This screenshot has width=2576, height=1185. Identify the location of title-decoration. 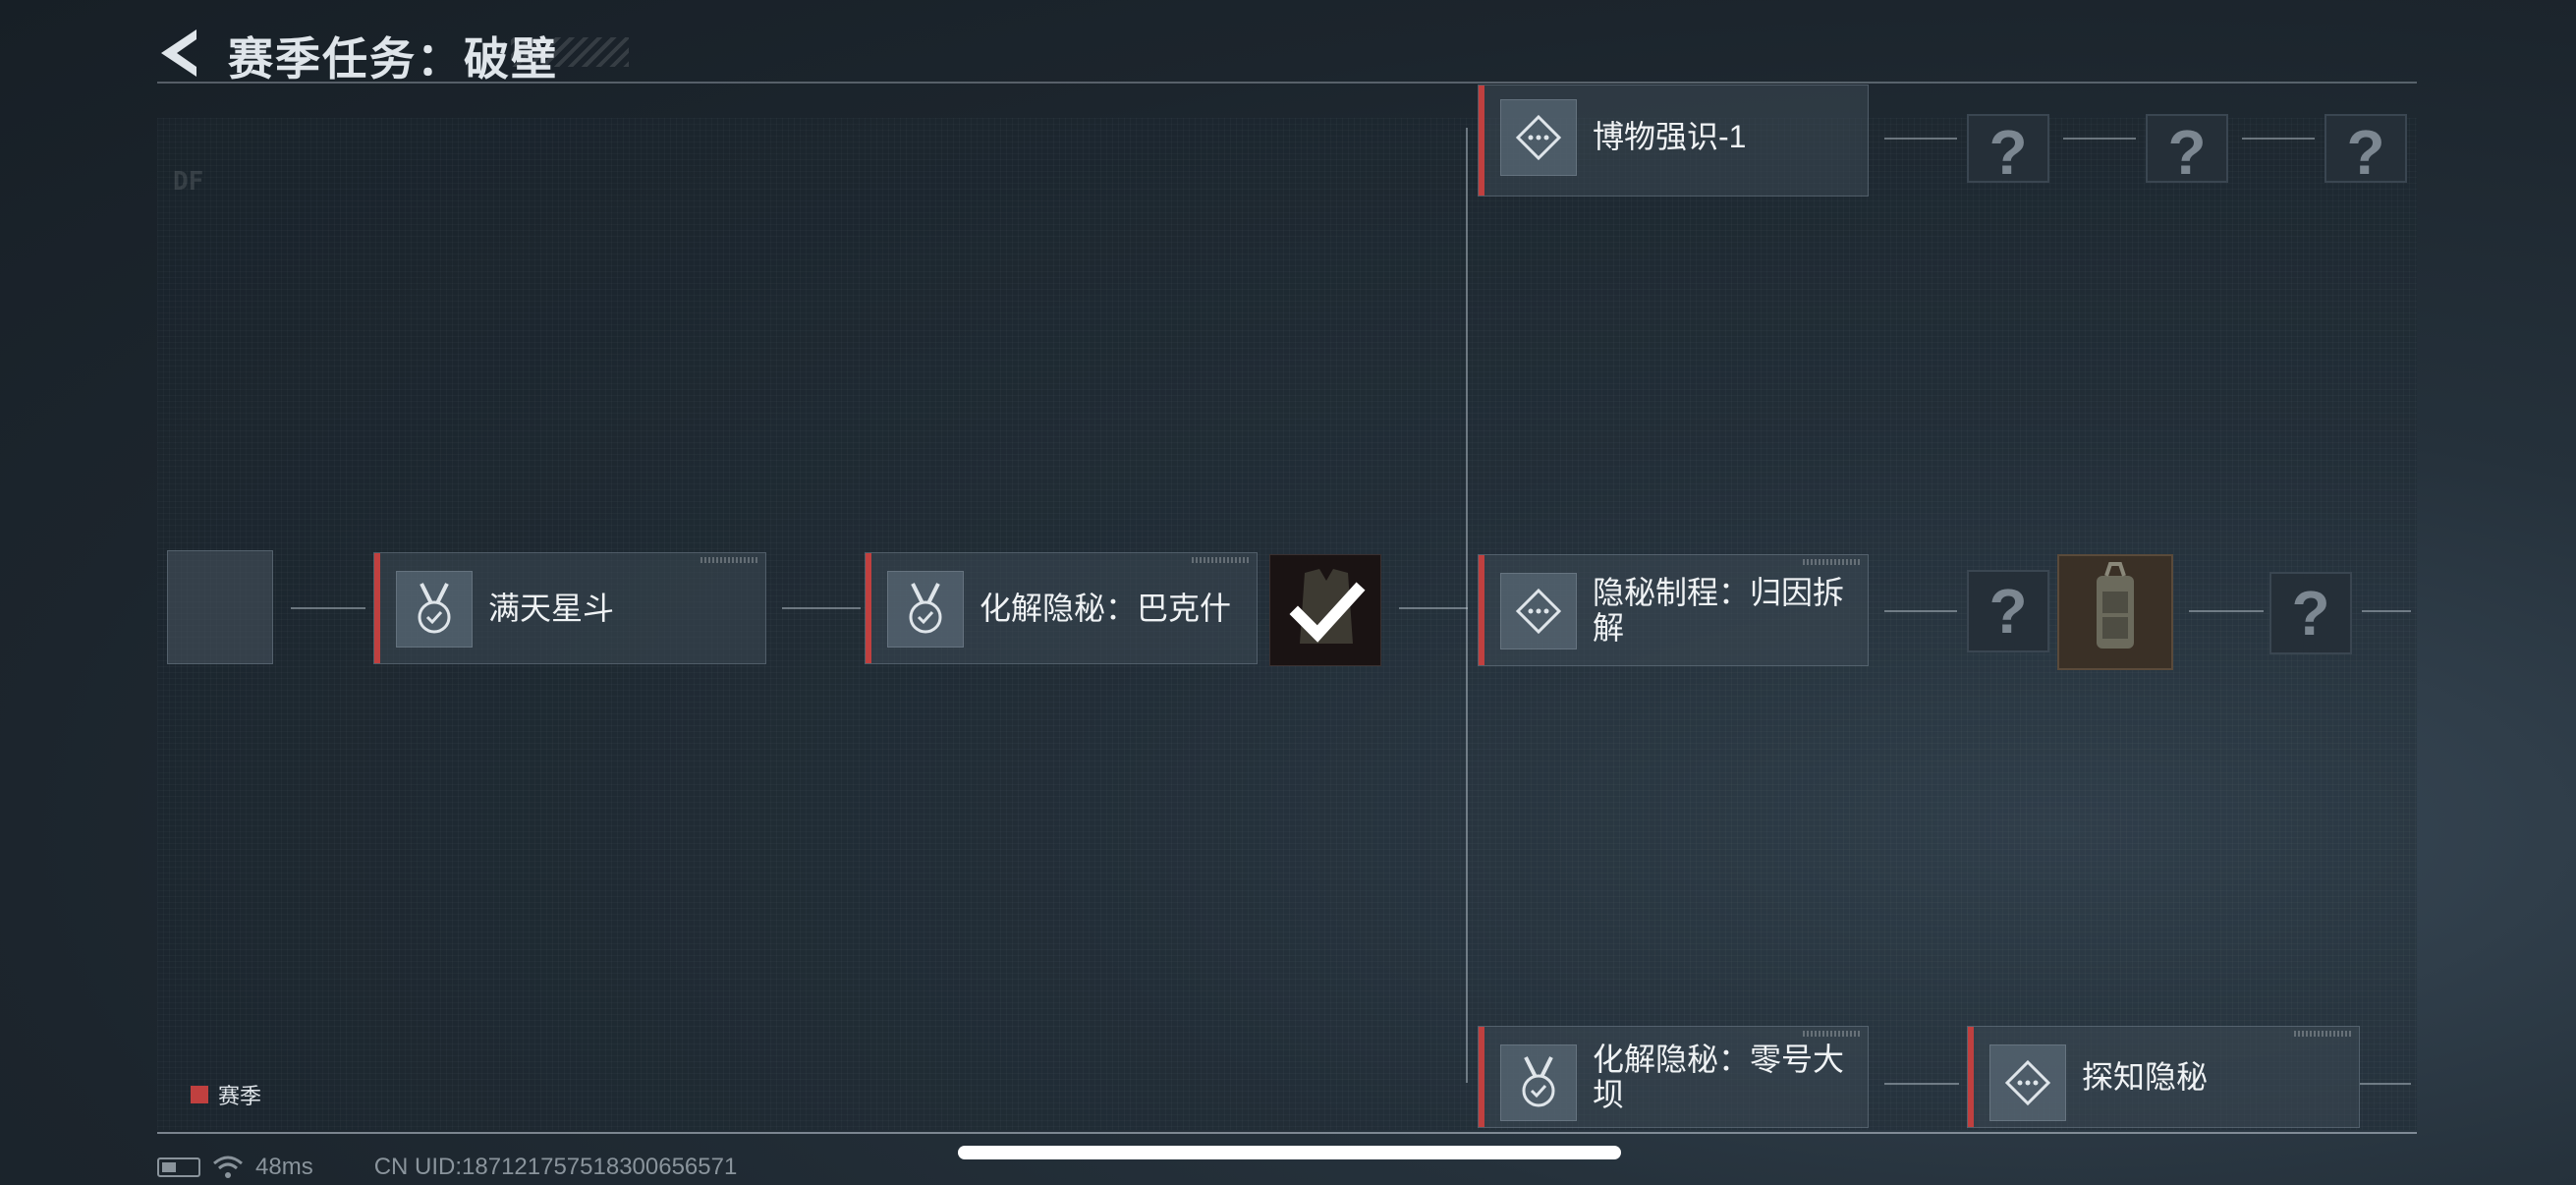
(570, 52).